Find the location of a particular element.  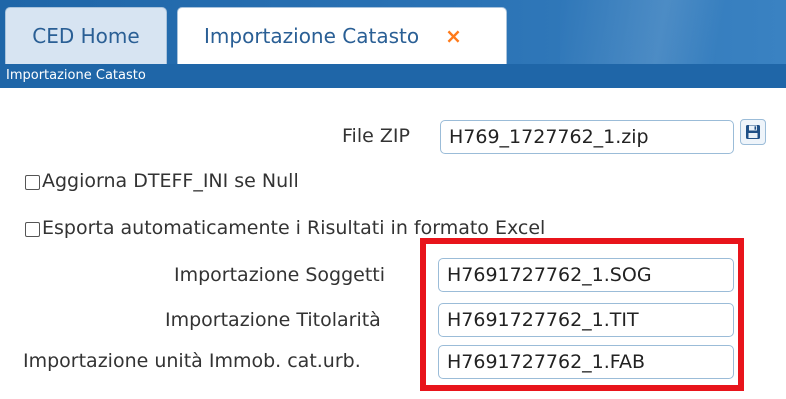

tab-bar-decoration is located at coordinates (673, 32).